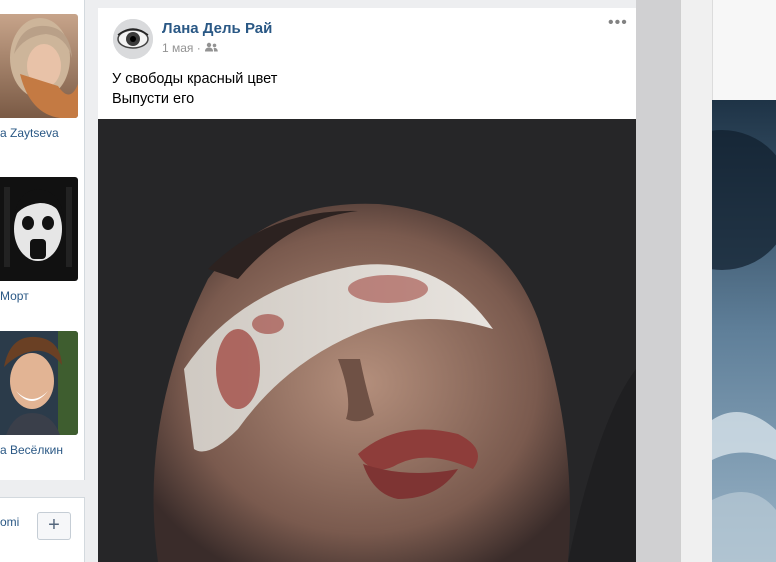 The image size is (776, 562). Describe the element at coordinates (153, 99) in the screenshot. I see `post-text-line: Выпусти его` at that location.